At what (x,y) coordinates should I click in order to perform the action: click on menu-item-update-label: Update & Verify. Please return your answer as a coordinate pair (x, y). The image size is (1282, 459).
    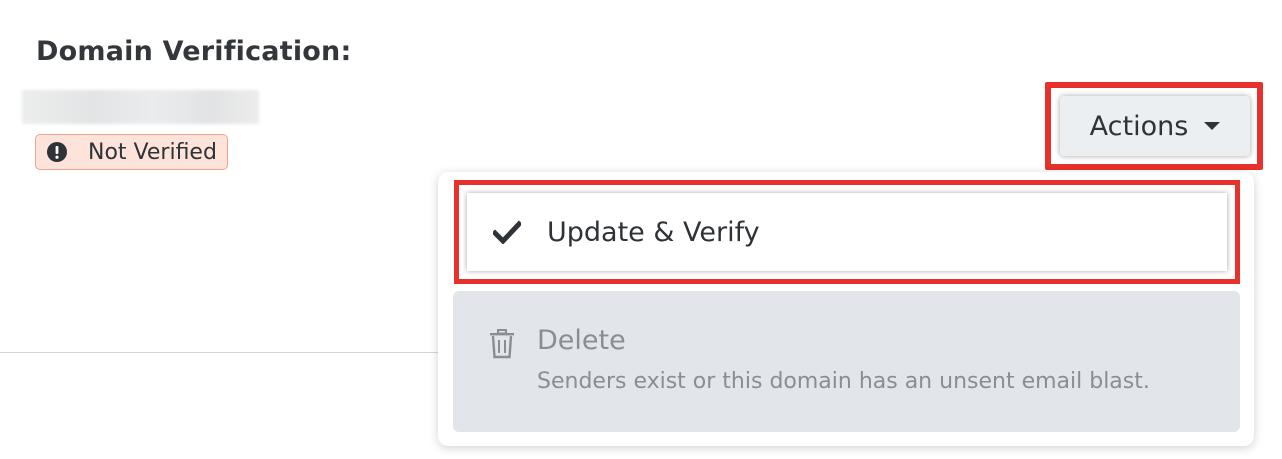
    Looking at the image, I should click on (653, 232).